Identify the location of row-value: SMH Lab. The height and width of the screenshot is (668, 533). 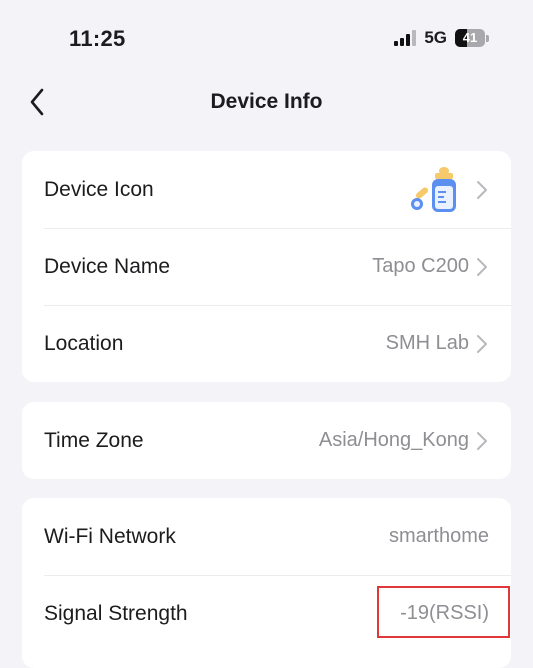
(427, 343).